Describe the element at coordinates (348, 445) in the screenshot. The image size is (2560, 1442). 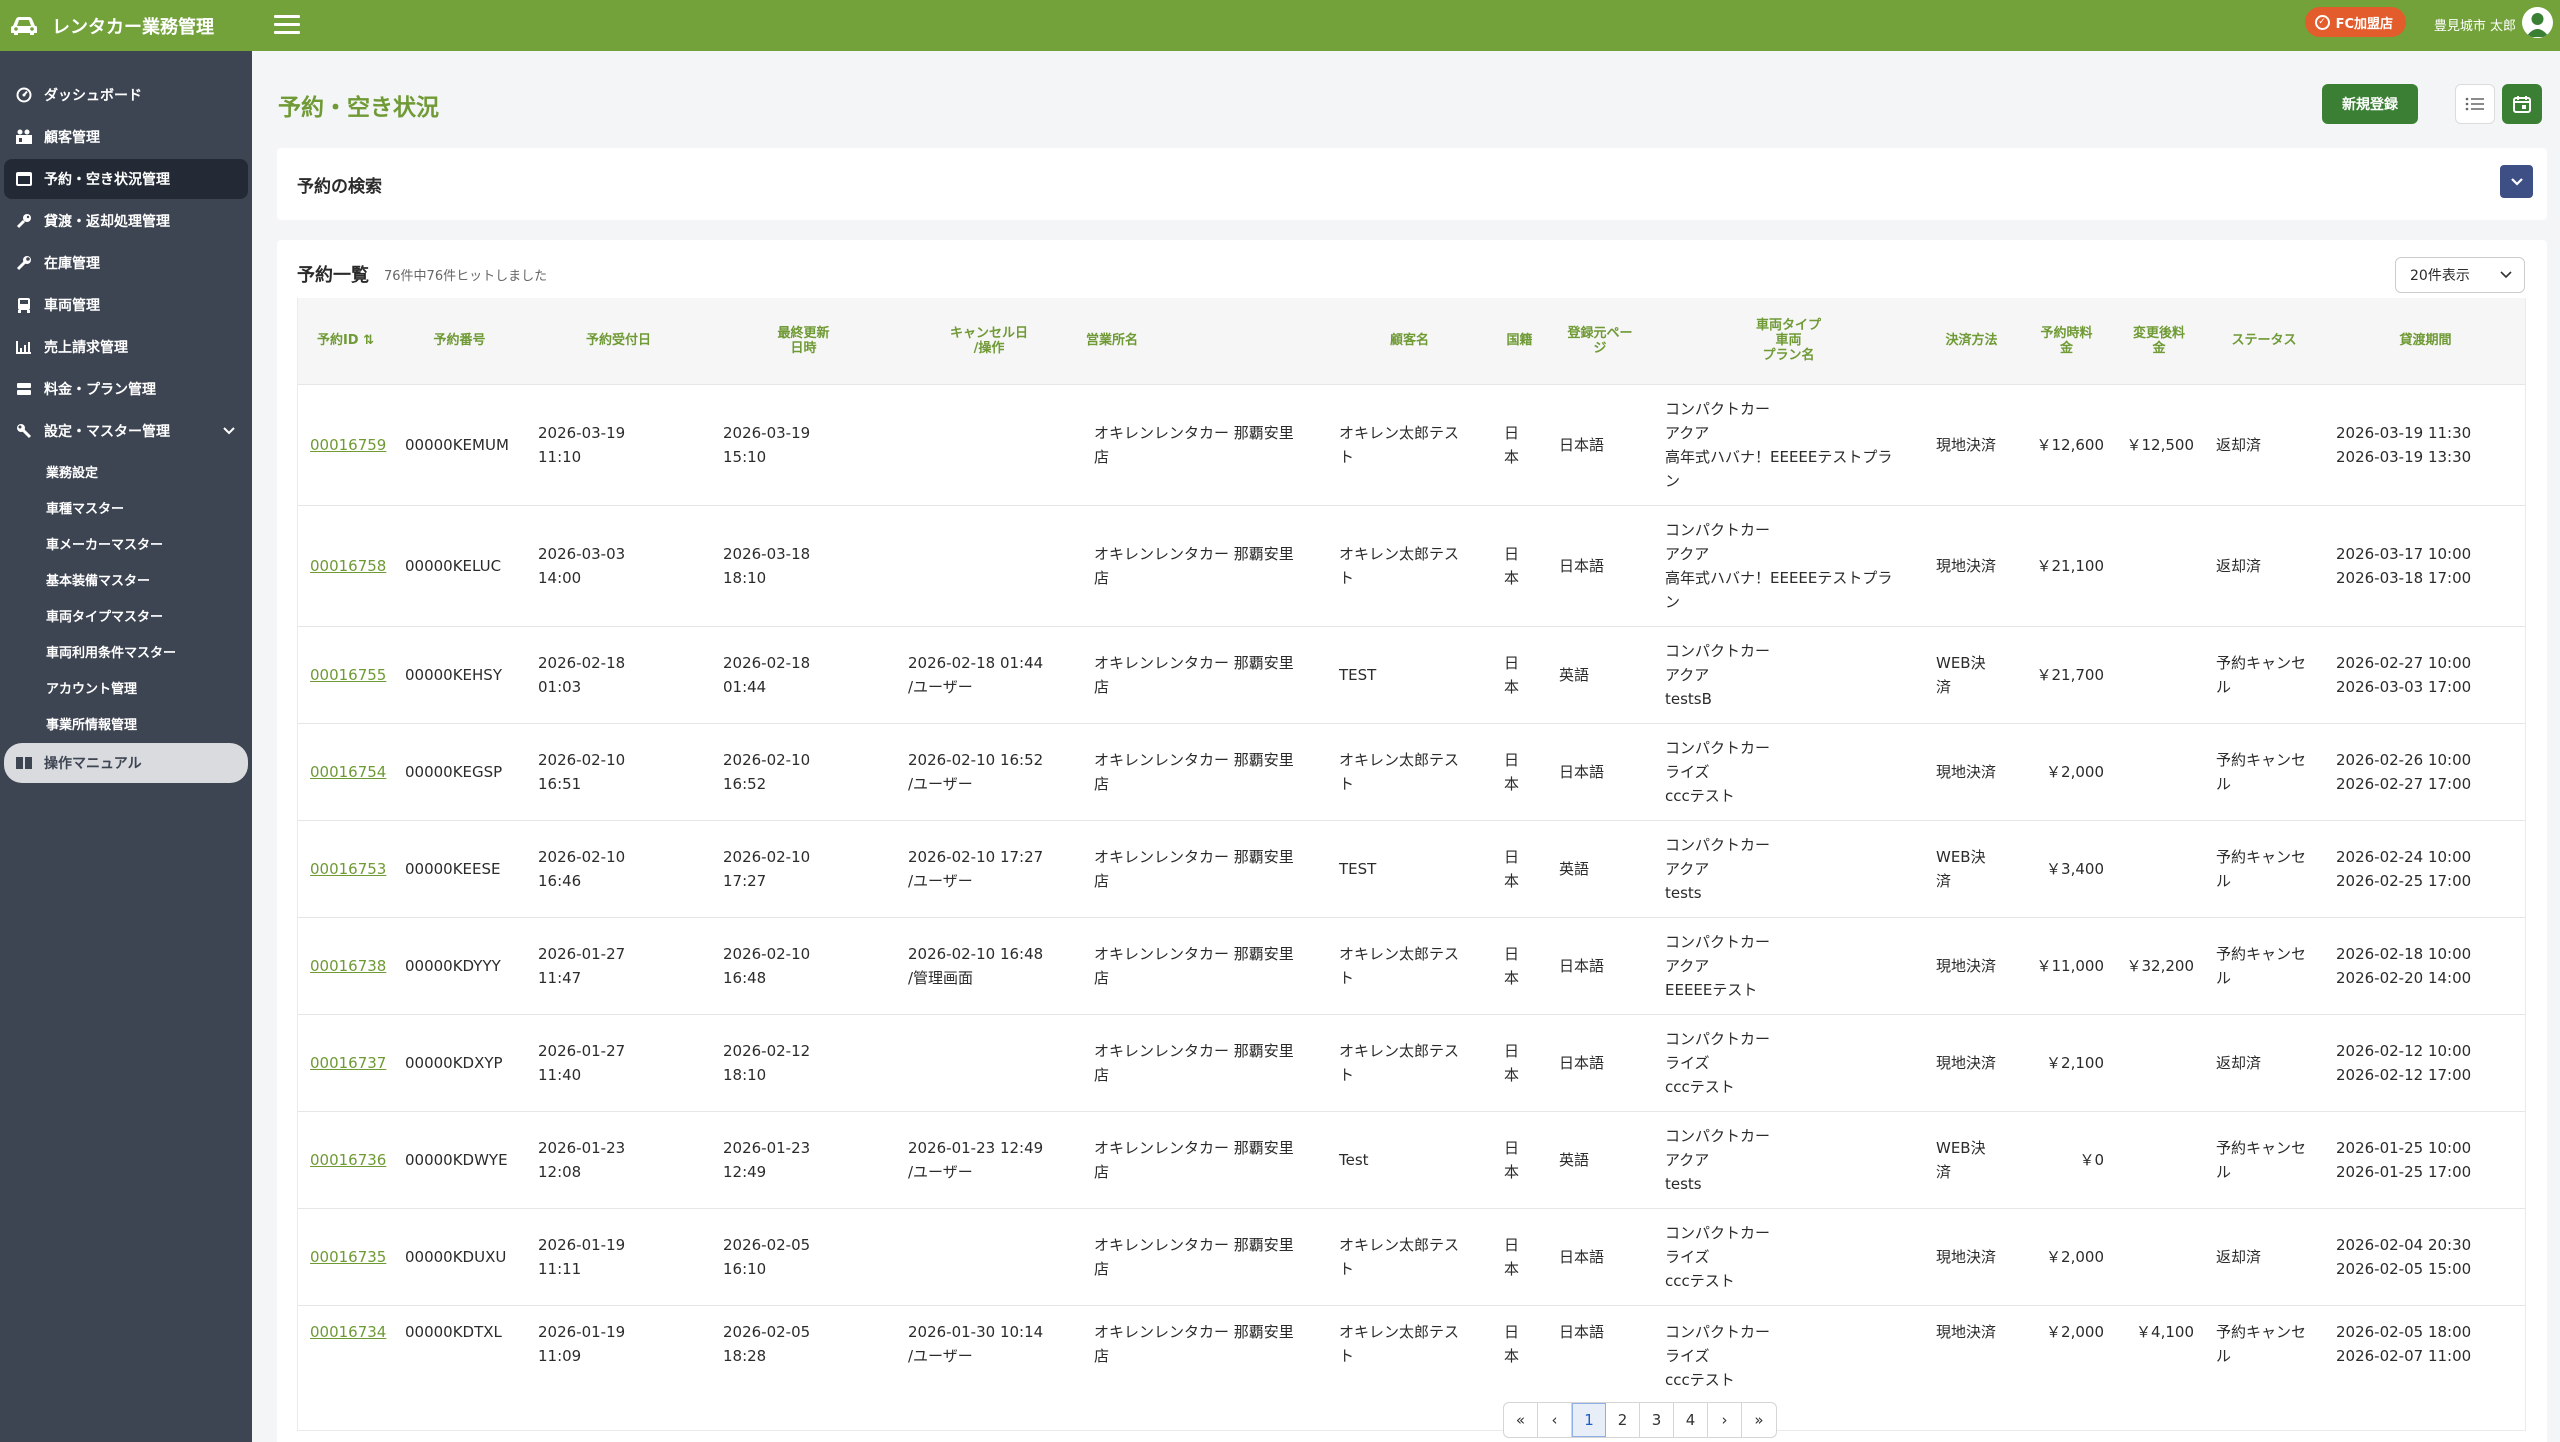
I see `reservation-id-link: 00016759` at that location.